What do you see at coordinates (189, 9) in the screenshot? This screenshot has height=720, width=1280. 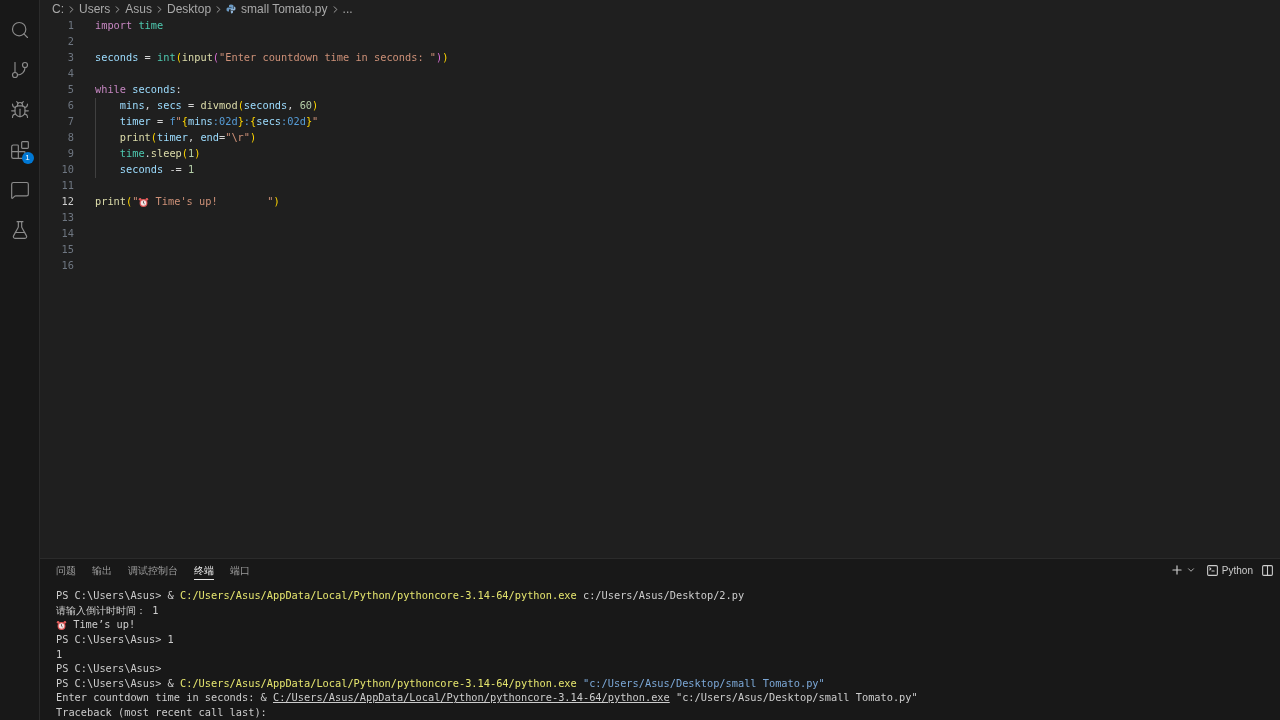 I see `breadcrumb-item: Desktop` at bounding box center [189, 9].